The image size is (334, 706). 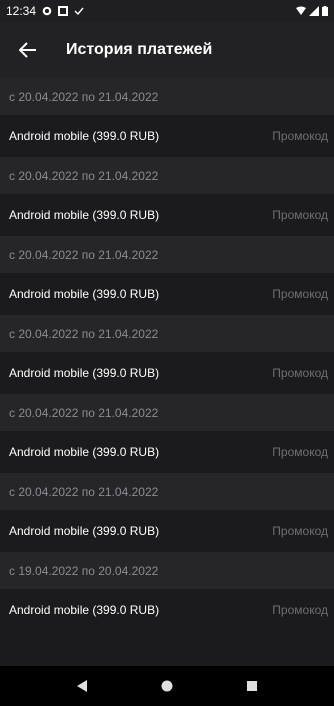 What do you see at coordinates (79, 11) in the screenshot?
I see `check-icon` at bounding box center [79, 11].